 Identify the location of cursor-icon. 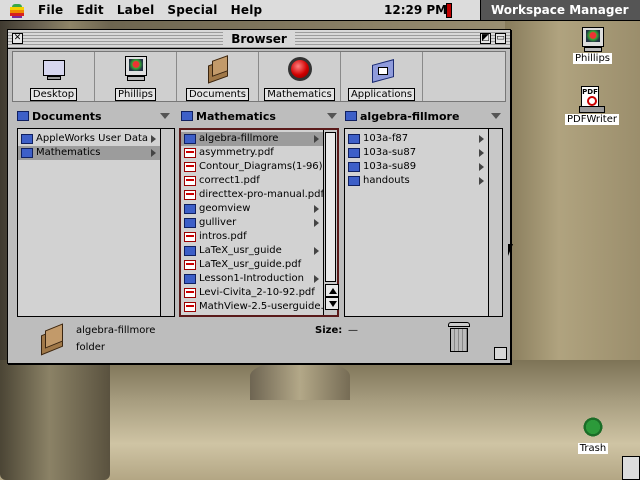
(510, 250).